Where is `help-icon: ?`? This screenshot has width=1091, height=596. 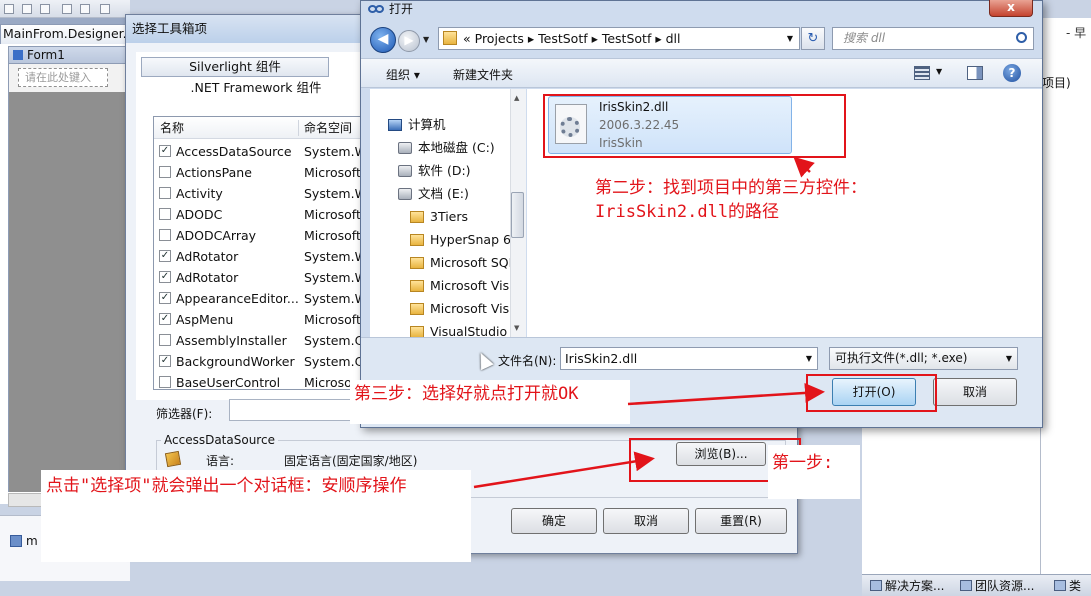 help-icon: ? is located at coordinates (1012, 73).